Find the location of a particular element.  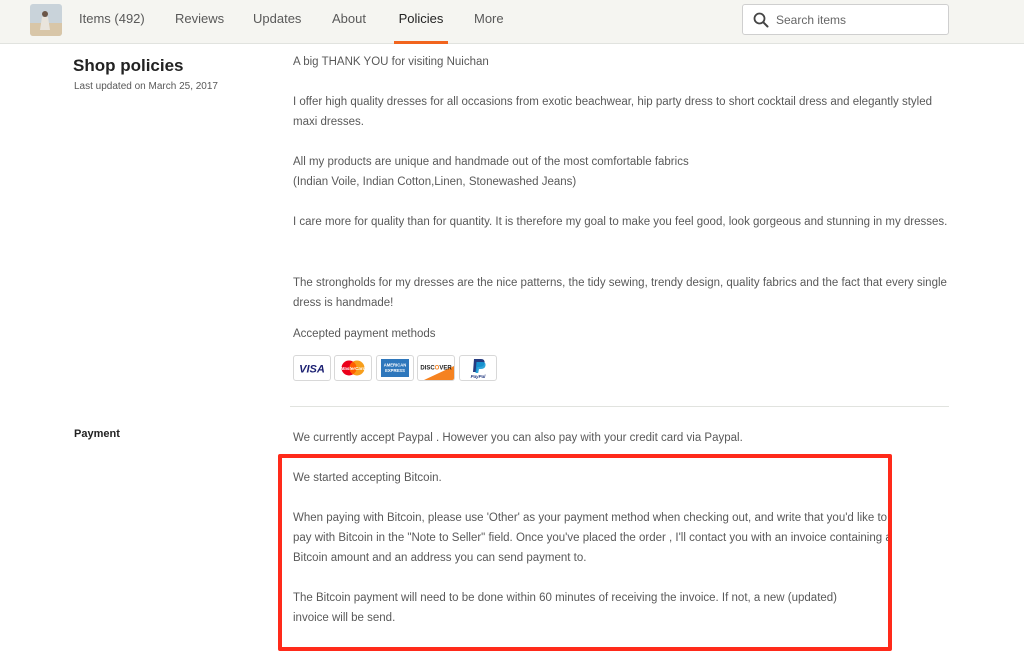

last-updated-text: Last updated on March 25, 2017 is located at coordinates (146, 86).